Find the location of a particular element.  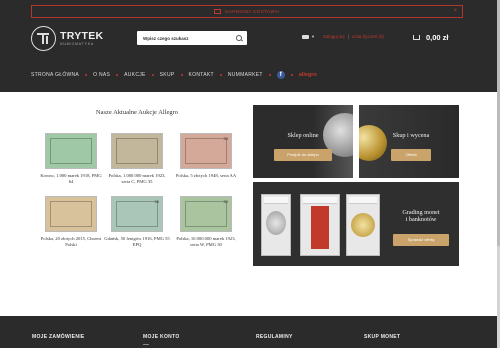

auction-item: 33 Polska, 5 złotych 1948, seria AA is located at coordinates (206, 156).